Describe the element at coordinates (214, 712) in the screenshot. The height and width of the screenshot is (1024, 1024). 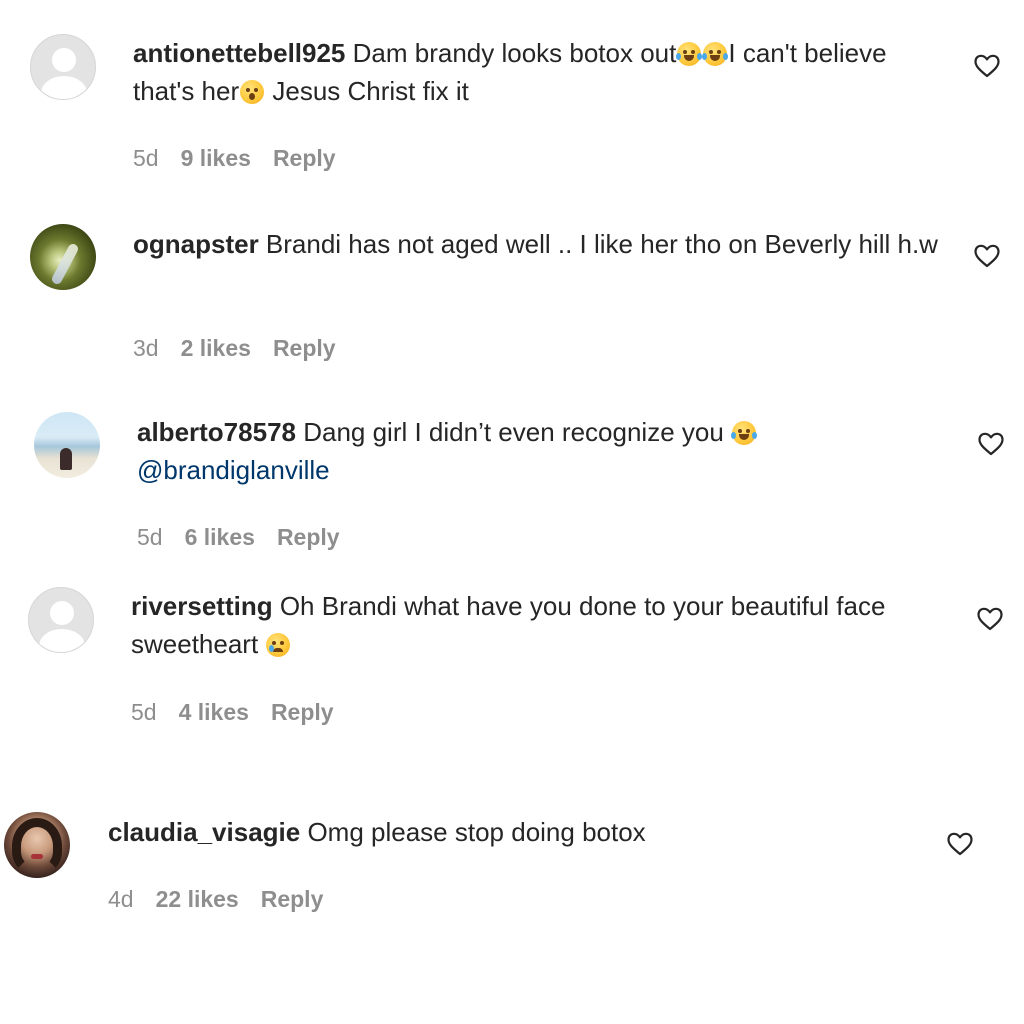
I see `likes-count: 4 likes` at that location.